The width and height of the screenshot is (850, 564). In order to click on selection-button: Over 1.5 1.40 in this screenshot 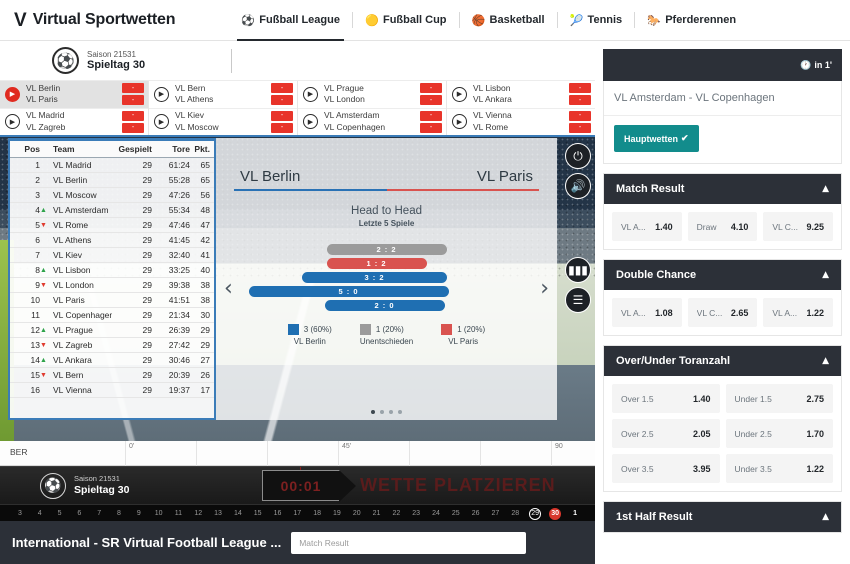, I will do `click(666, 398)`.